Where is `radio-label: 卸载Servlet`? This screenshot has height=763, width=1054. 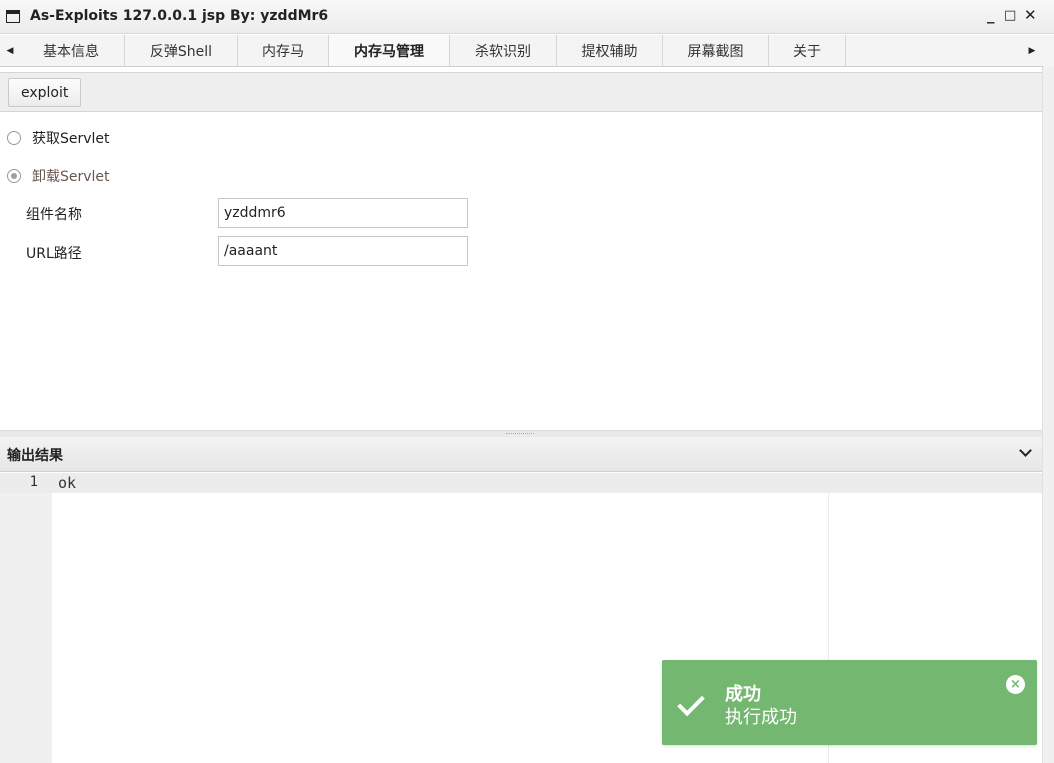
radio-label: 卸载Servlet is located at coordinates (71, 177).